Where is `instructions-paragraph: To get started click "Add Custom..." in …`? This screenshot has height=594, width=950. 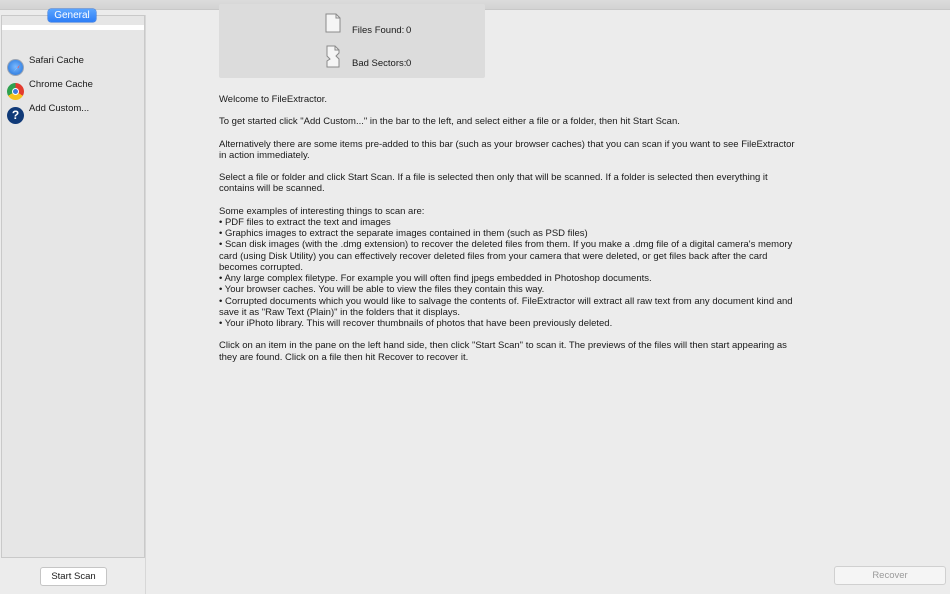
instructions-paragraph: To get started click "Add Custom..." in … is located at coordinates (449, 122).